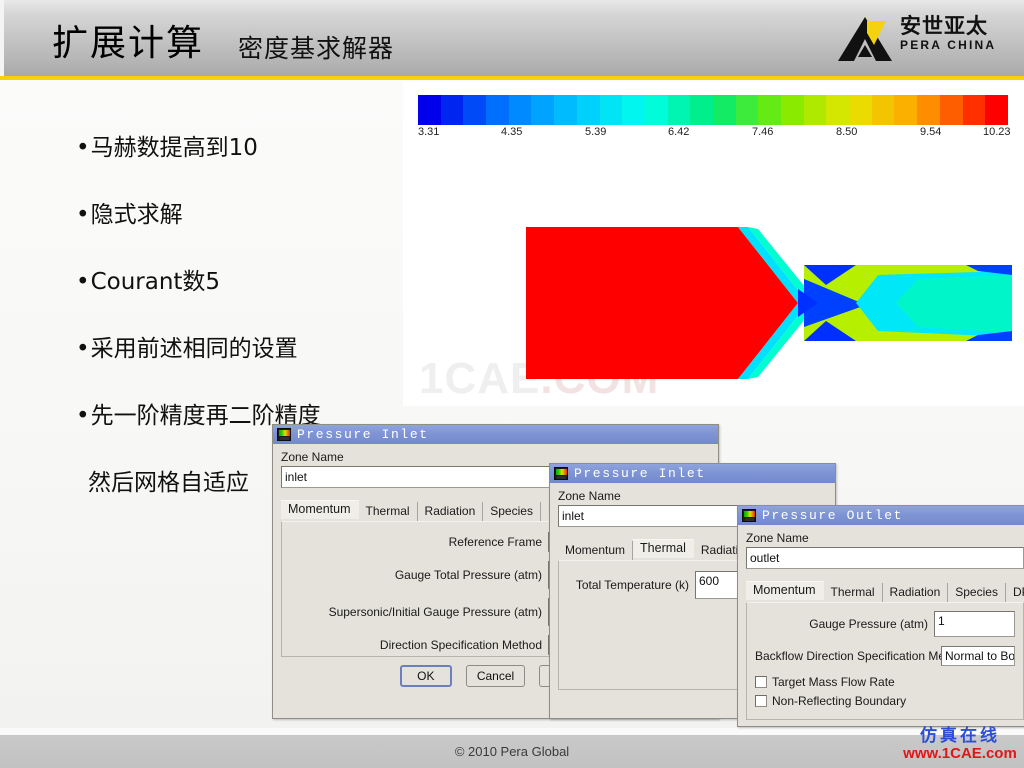  I want to click on colorbar-tick: 10.23, so click(997, 132).